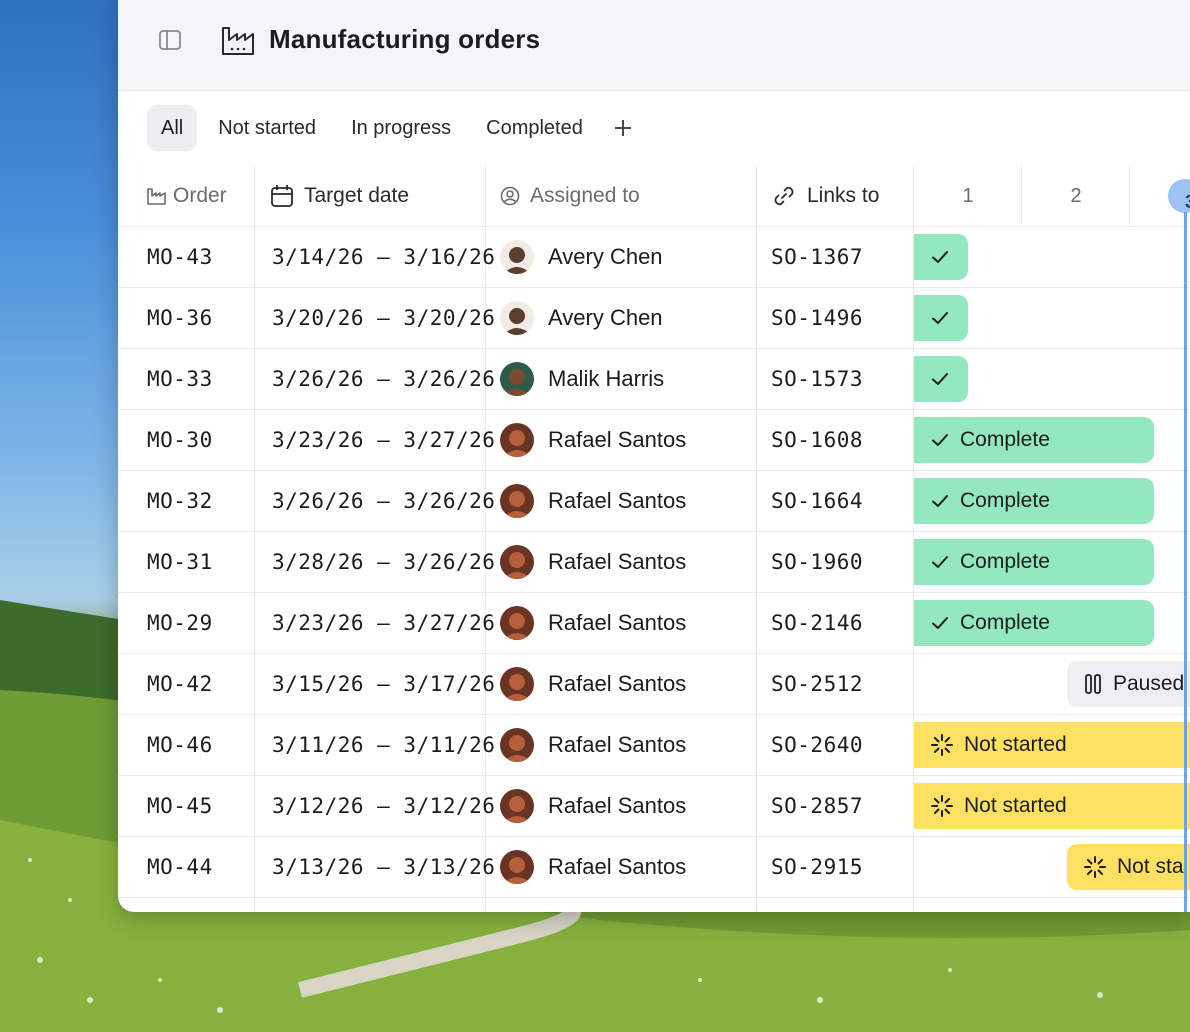 This screenshot has height=1032, width=1190. What do you see at coordinates (170, 40) in the screenshot?
I see `sidebar-toggle-icon` at bounding box center [170, 40].